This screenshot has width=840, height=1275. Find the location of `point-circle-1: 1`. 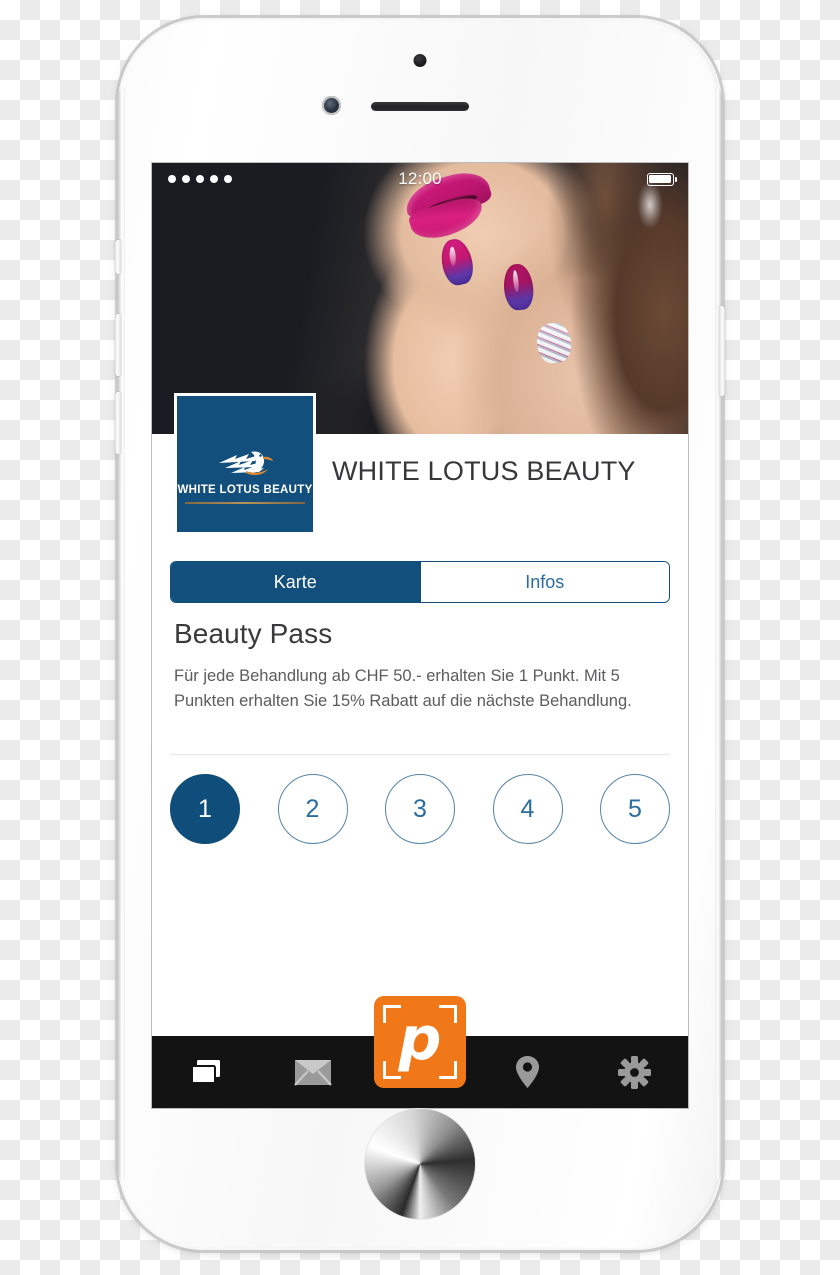

point-circle-1: 1 is located at coordinates (205, 809).